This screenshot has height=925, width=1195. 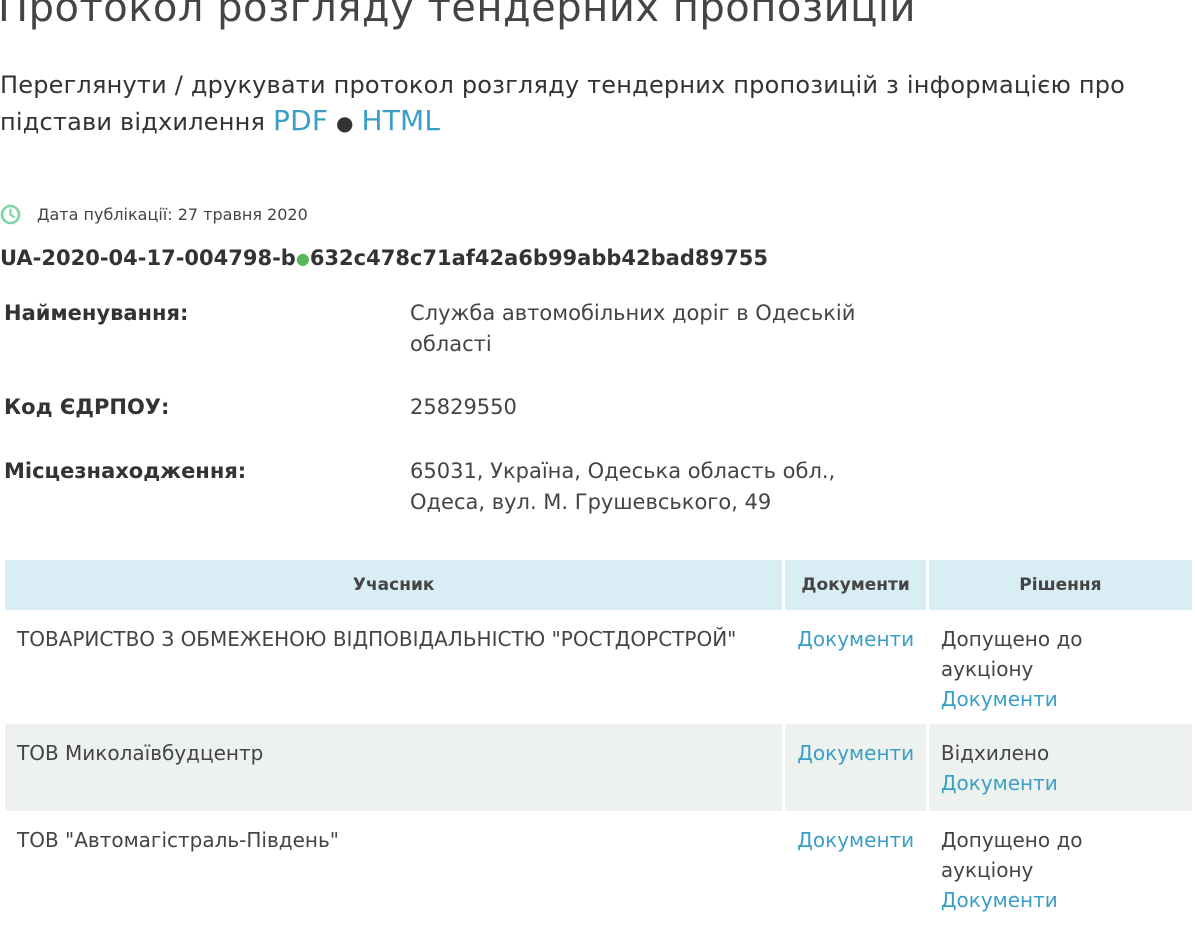 What do you see at coordinates (394, 585) in the screenshot?
I see `header-participant: Учасник` at bounding box center [394, 585].